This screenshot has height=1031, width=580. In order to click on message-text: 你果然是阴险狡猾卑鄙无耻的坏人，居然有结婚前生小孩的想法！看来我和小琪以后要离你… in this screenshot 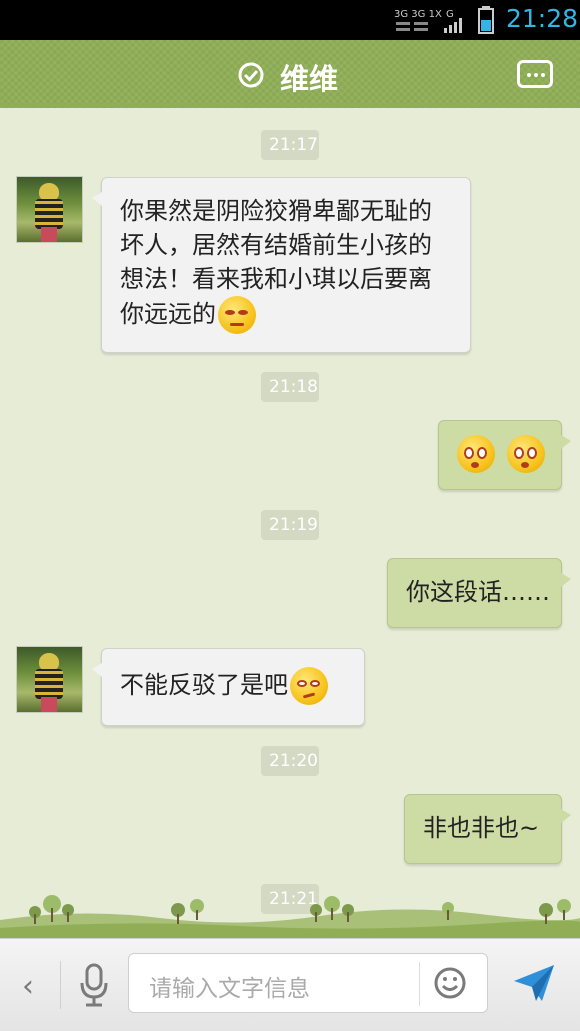, I will do `click(276, 262)`.